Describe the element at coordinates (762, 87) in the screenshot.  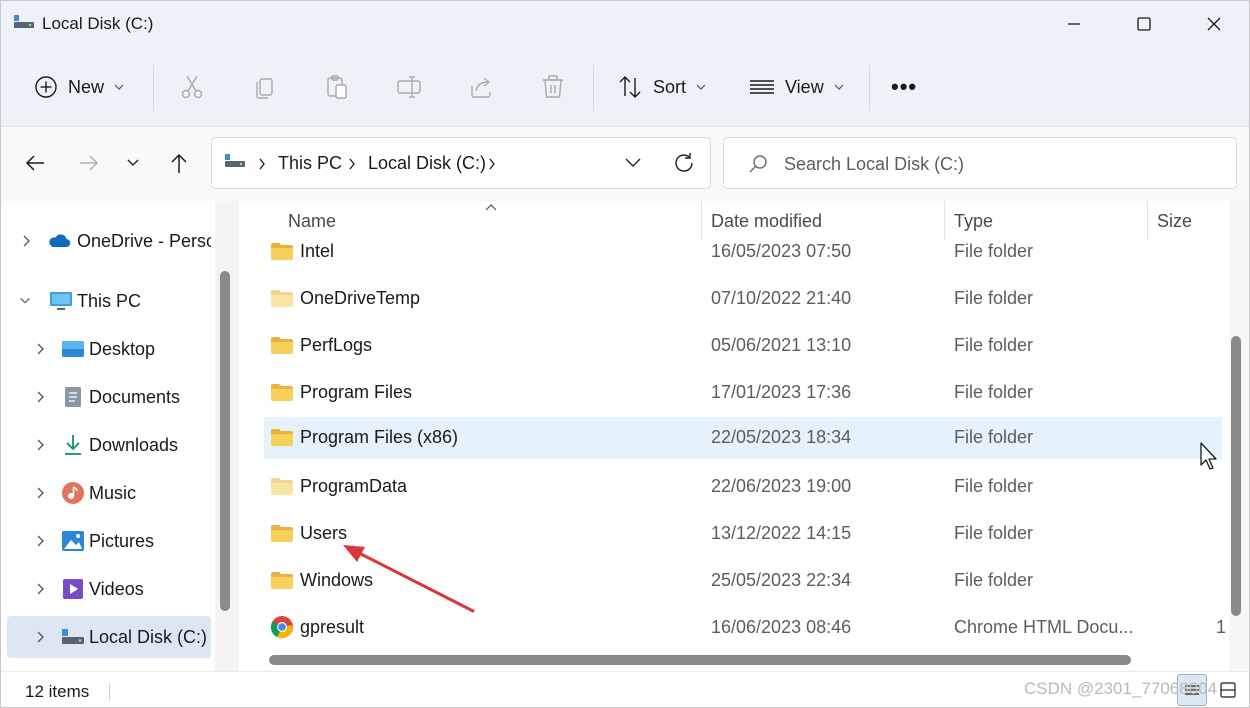
I see `view-list-icon` at that location.